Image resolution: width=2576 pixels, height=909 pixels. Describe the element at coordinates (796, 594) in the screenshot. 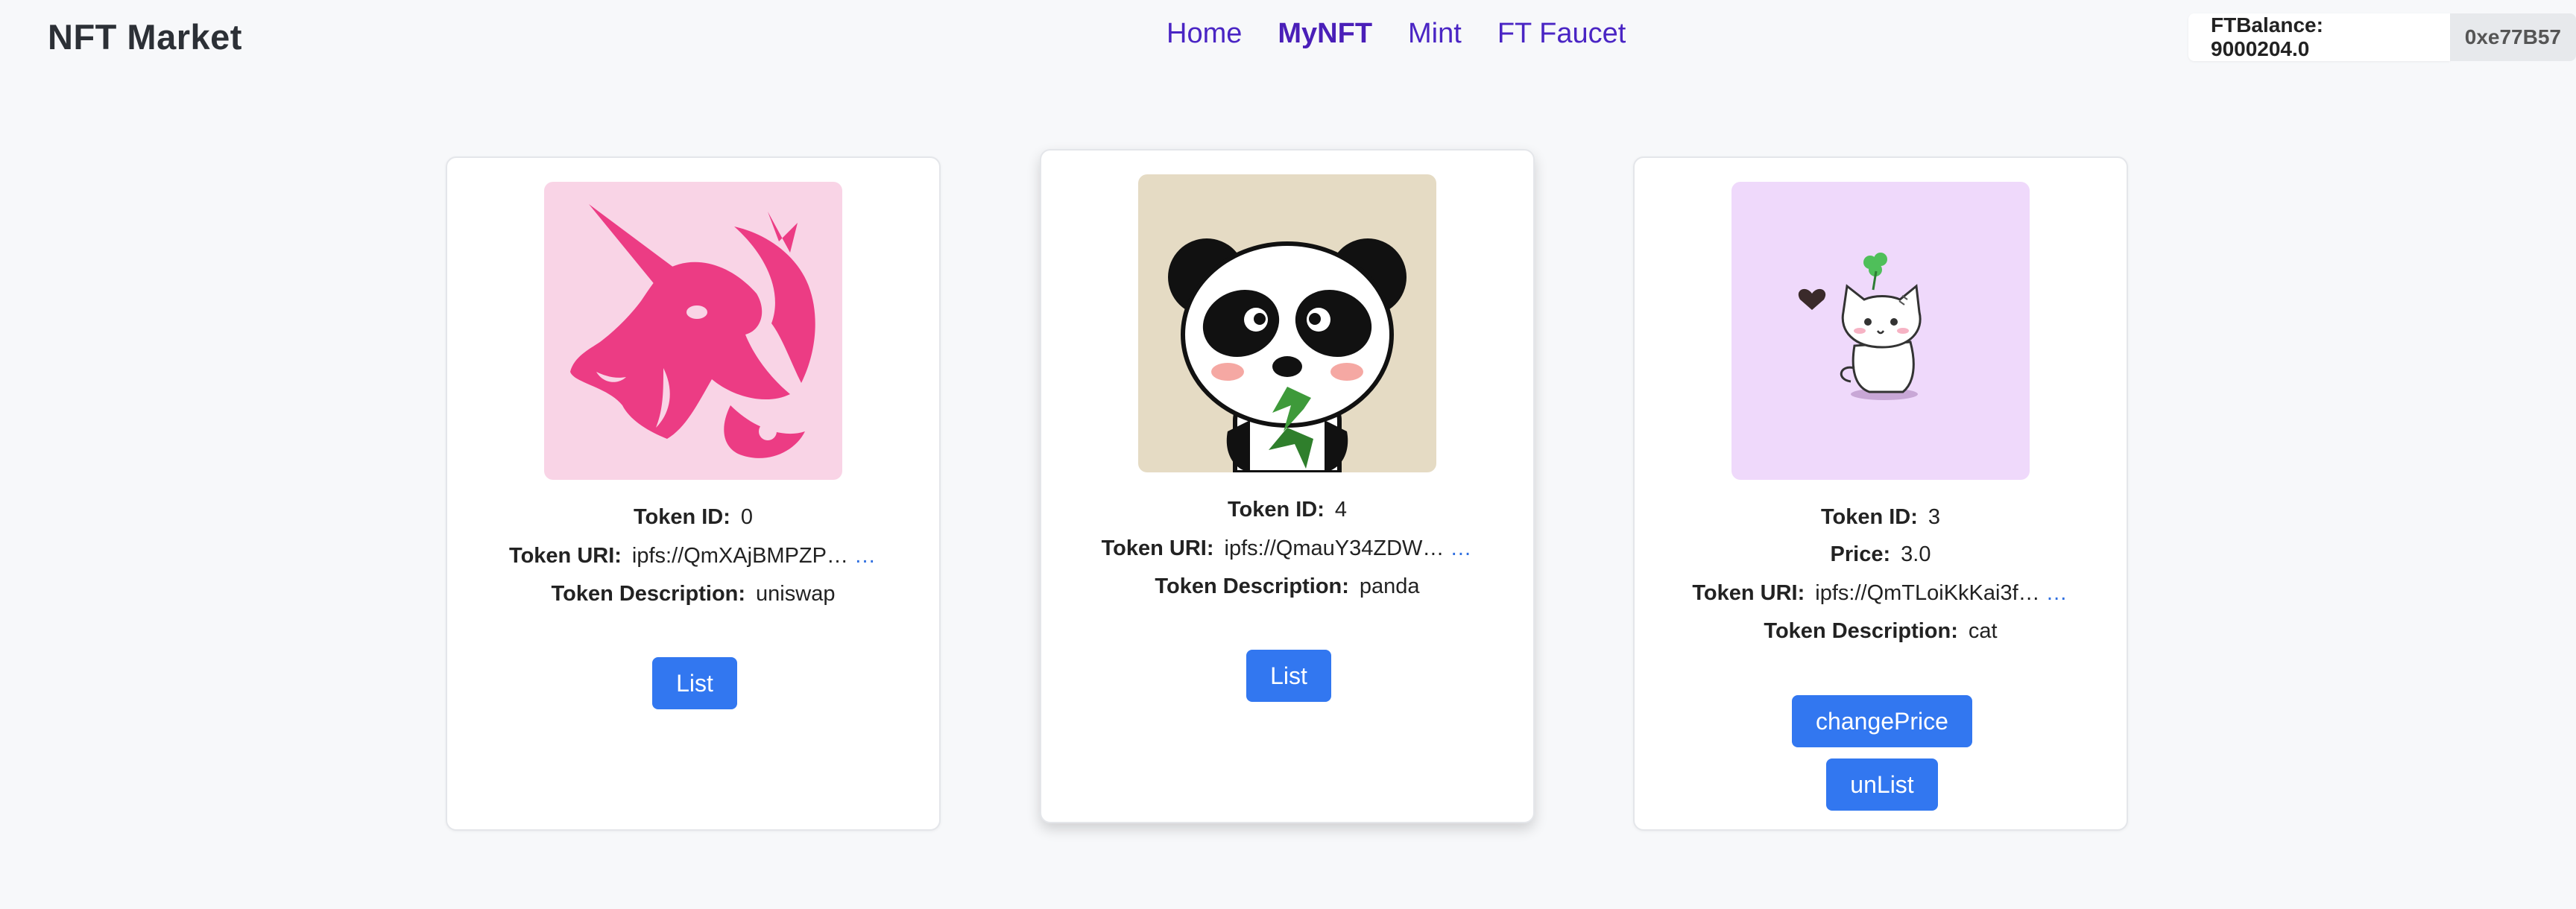

I see `token-description-value: uniswap` at that location.